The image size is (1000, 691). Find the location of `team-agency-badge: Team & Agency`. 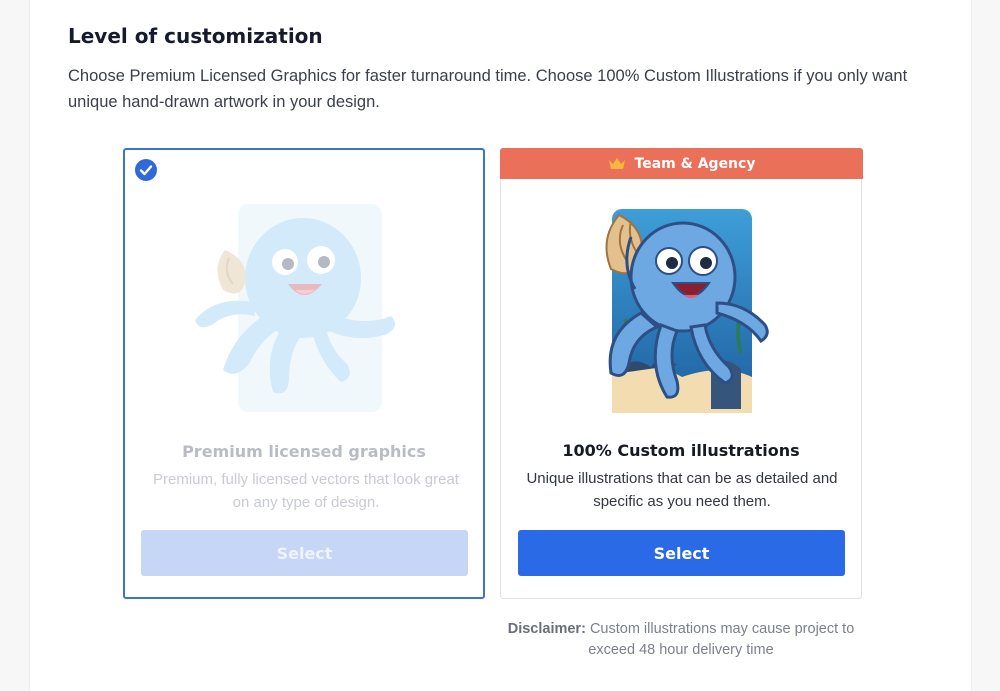

team-agency-badge: Team & Agency is located at coordinates (681, 163).